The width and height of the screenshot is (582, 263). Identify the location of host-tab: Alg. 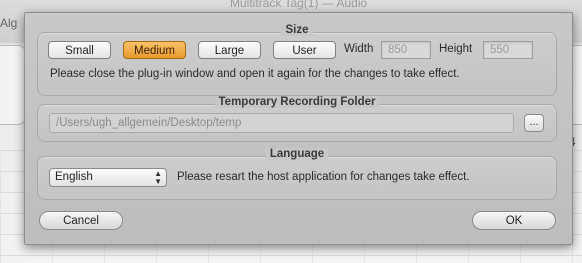
(8, 23).